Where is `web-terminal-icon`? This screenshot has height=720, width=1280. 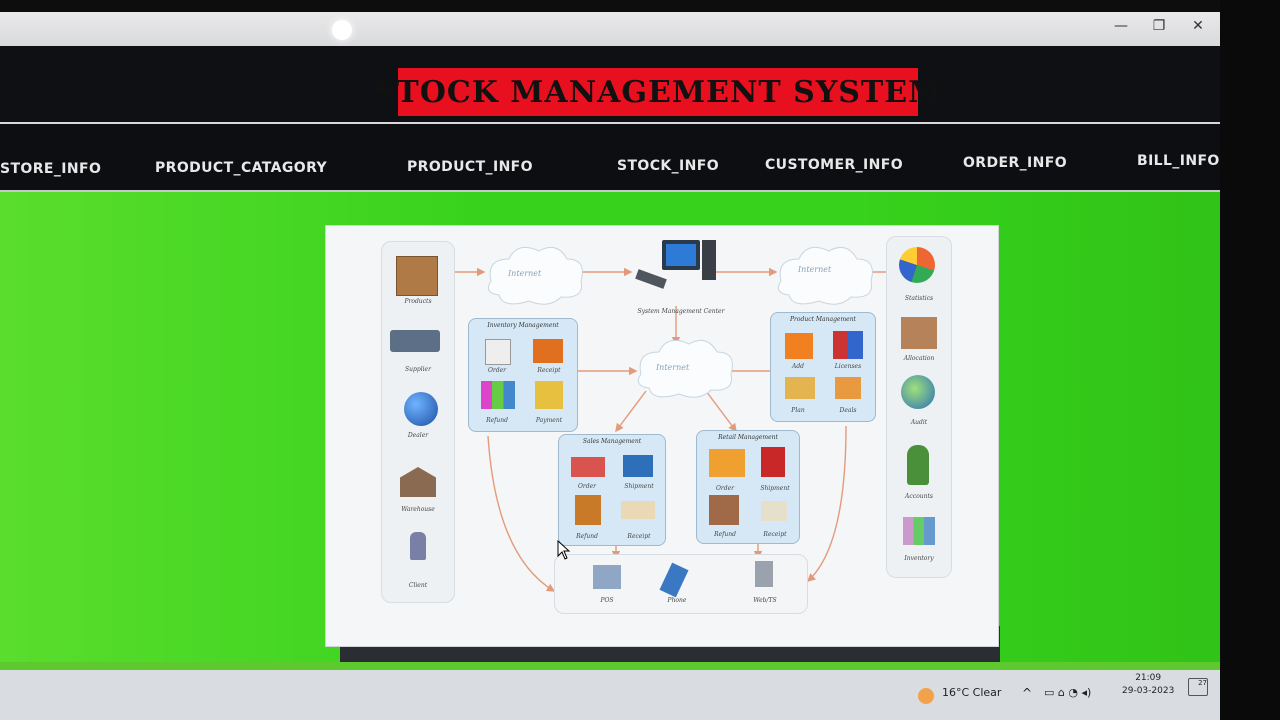 web-terminal-icon is located at coordinates (764, 574).